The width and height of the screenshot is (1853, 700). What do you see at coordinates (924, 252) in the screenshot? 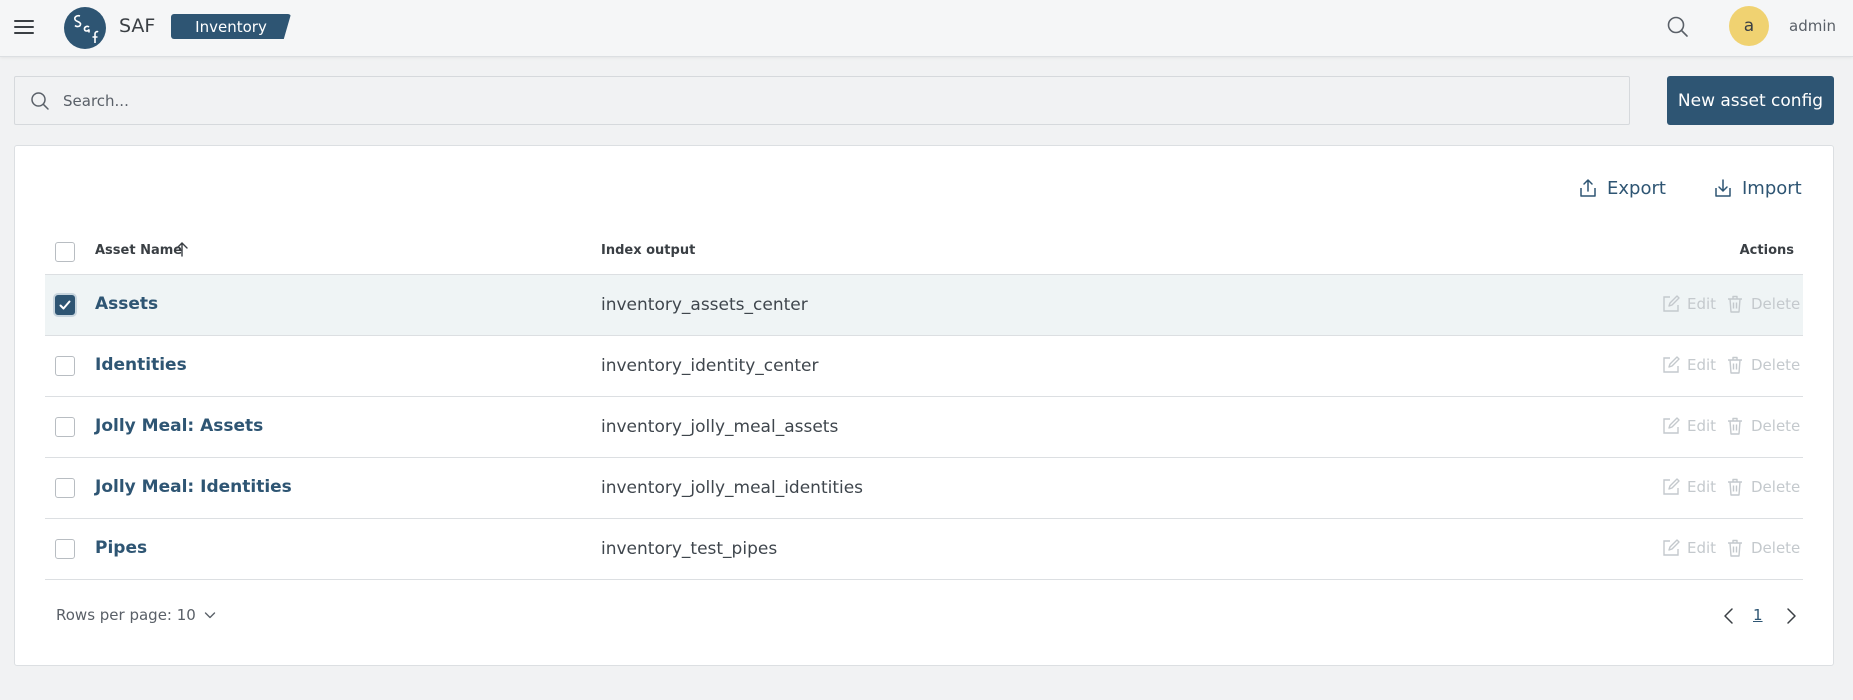
I see `table-header: Asset Name Index output Actions` at bounding box center [924, 252].